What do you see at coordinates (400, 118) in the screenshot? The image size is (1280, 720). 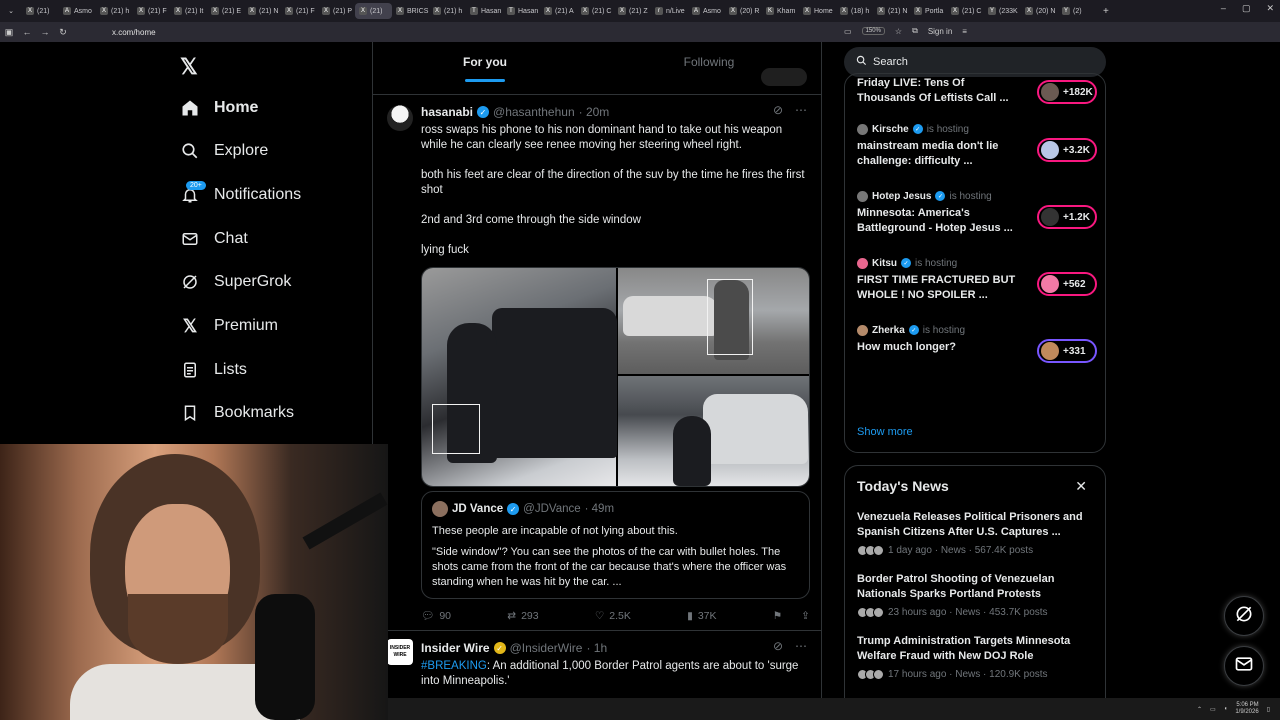 I see `avatar` at bounding box center [400, 118].